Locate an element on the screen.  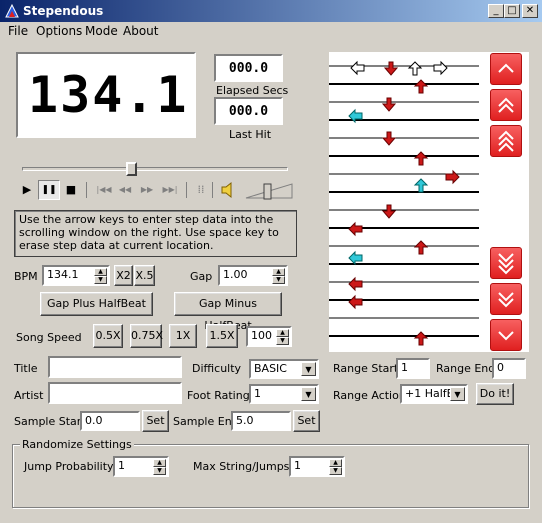
double-chevron-up-icon is located at coordinates (506, 105).